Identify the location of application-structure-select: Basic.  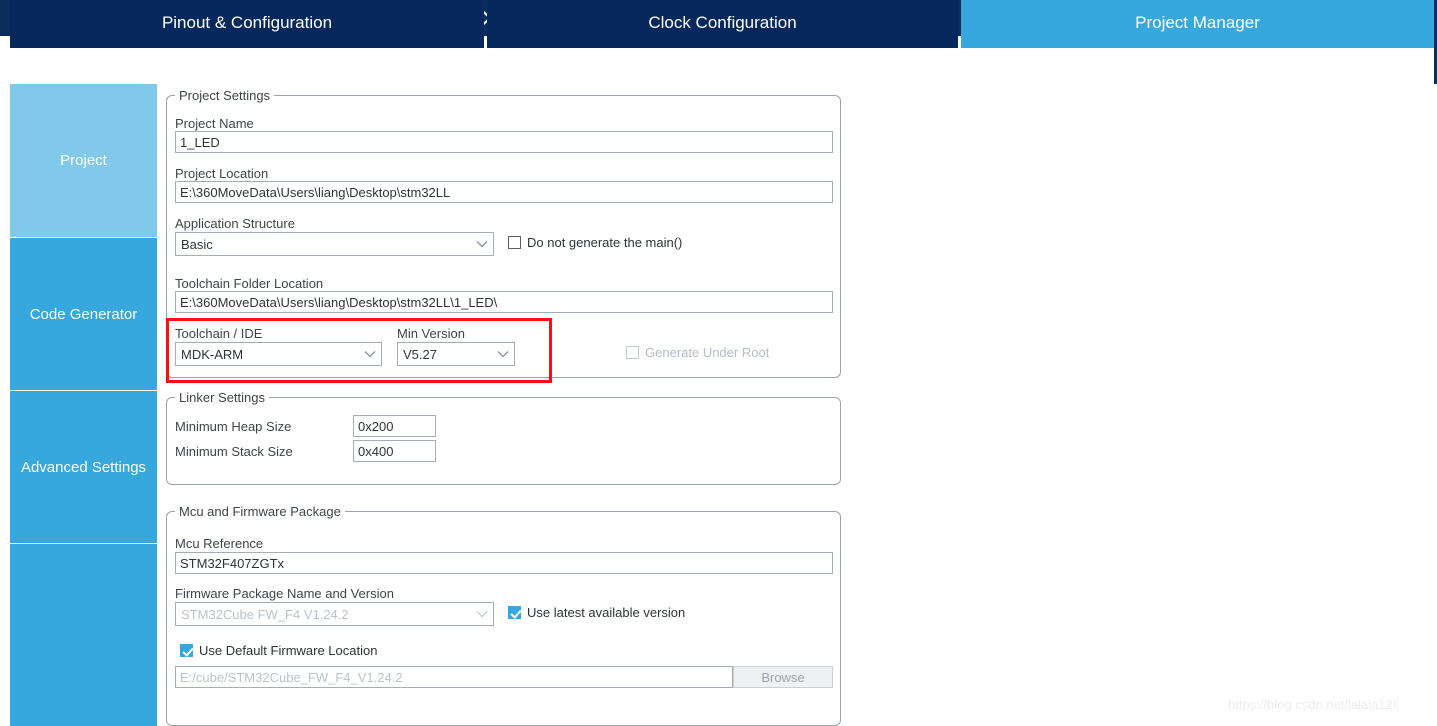
(334, 244).